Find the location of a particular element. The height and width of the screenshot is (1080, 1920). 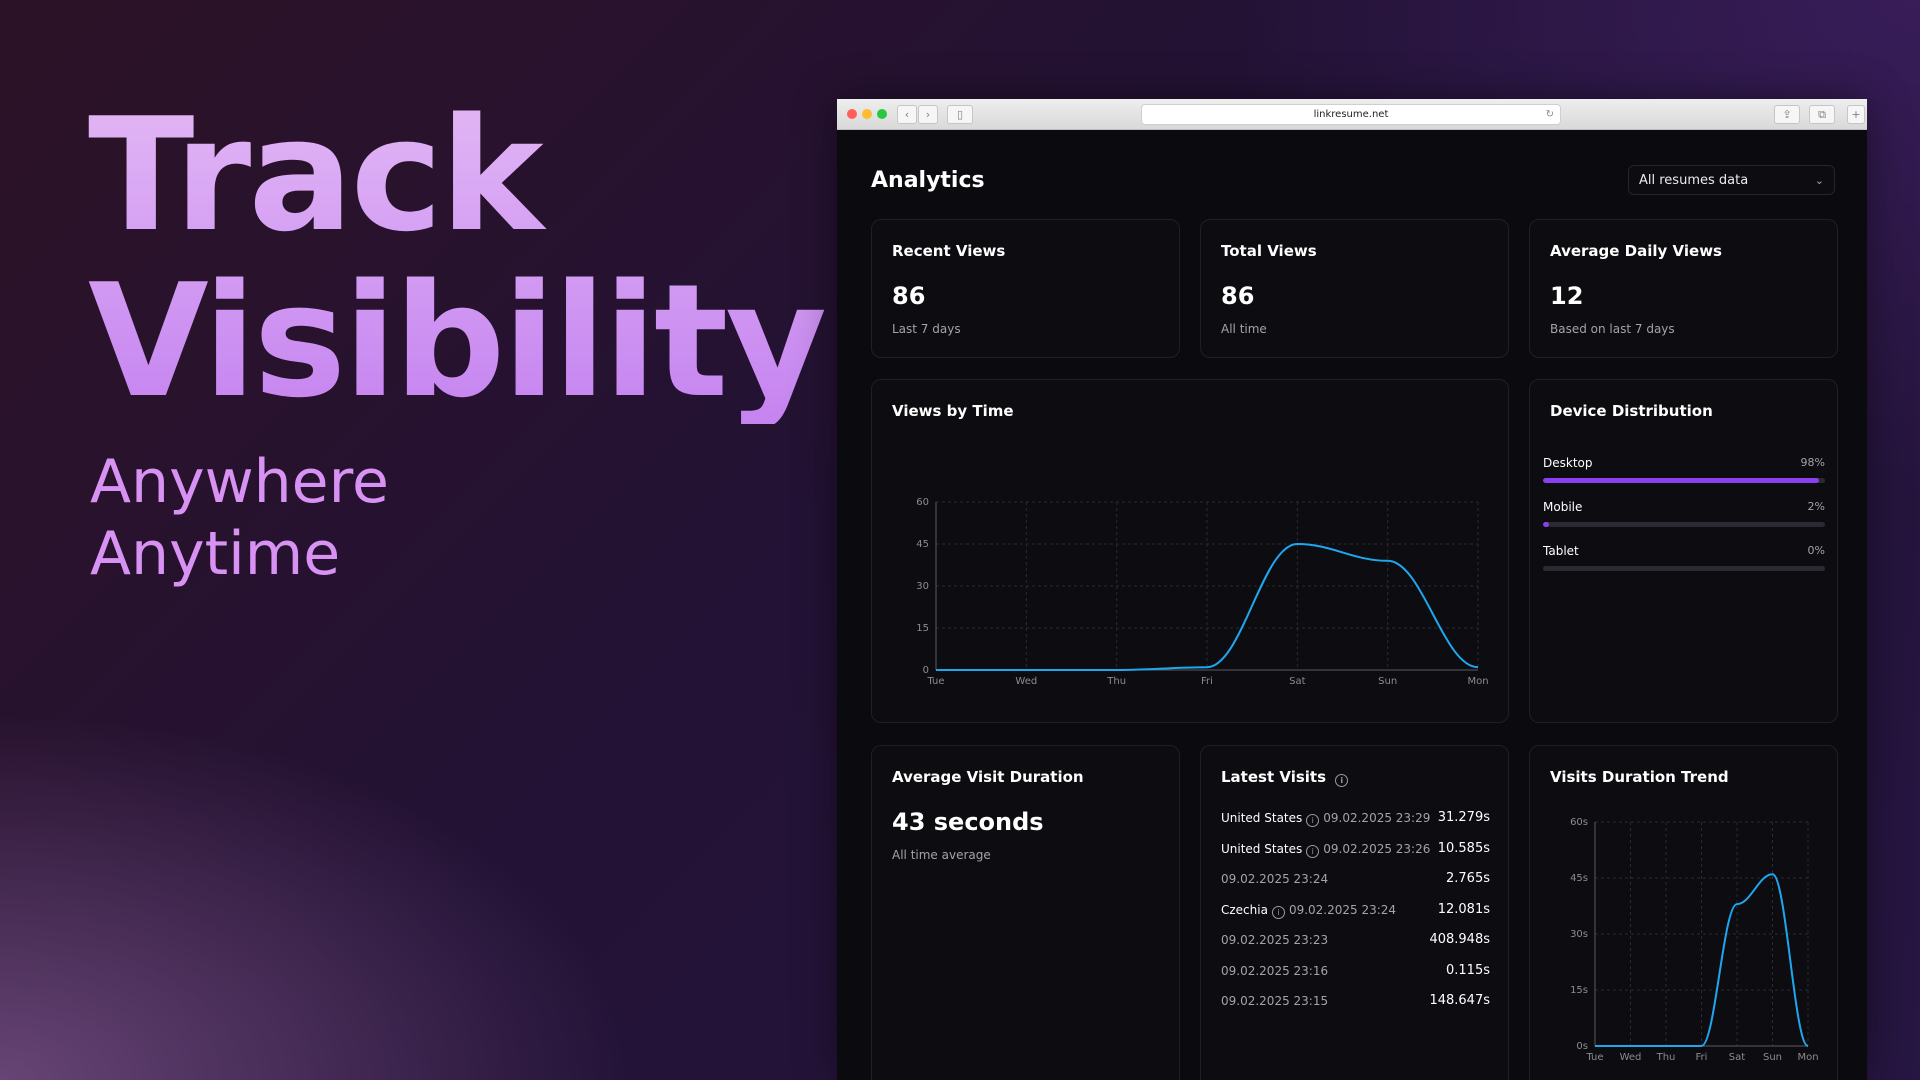

total-views-caption: All time is located at coordinates (1244, 329).